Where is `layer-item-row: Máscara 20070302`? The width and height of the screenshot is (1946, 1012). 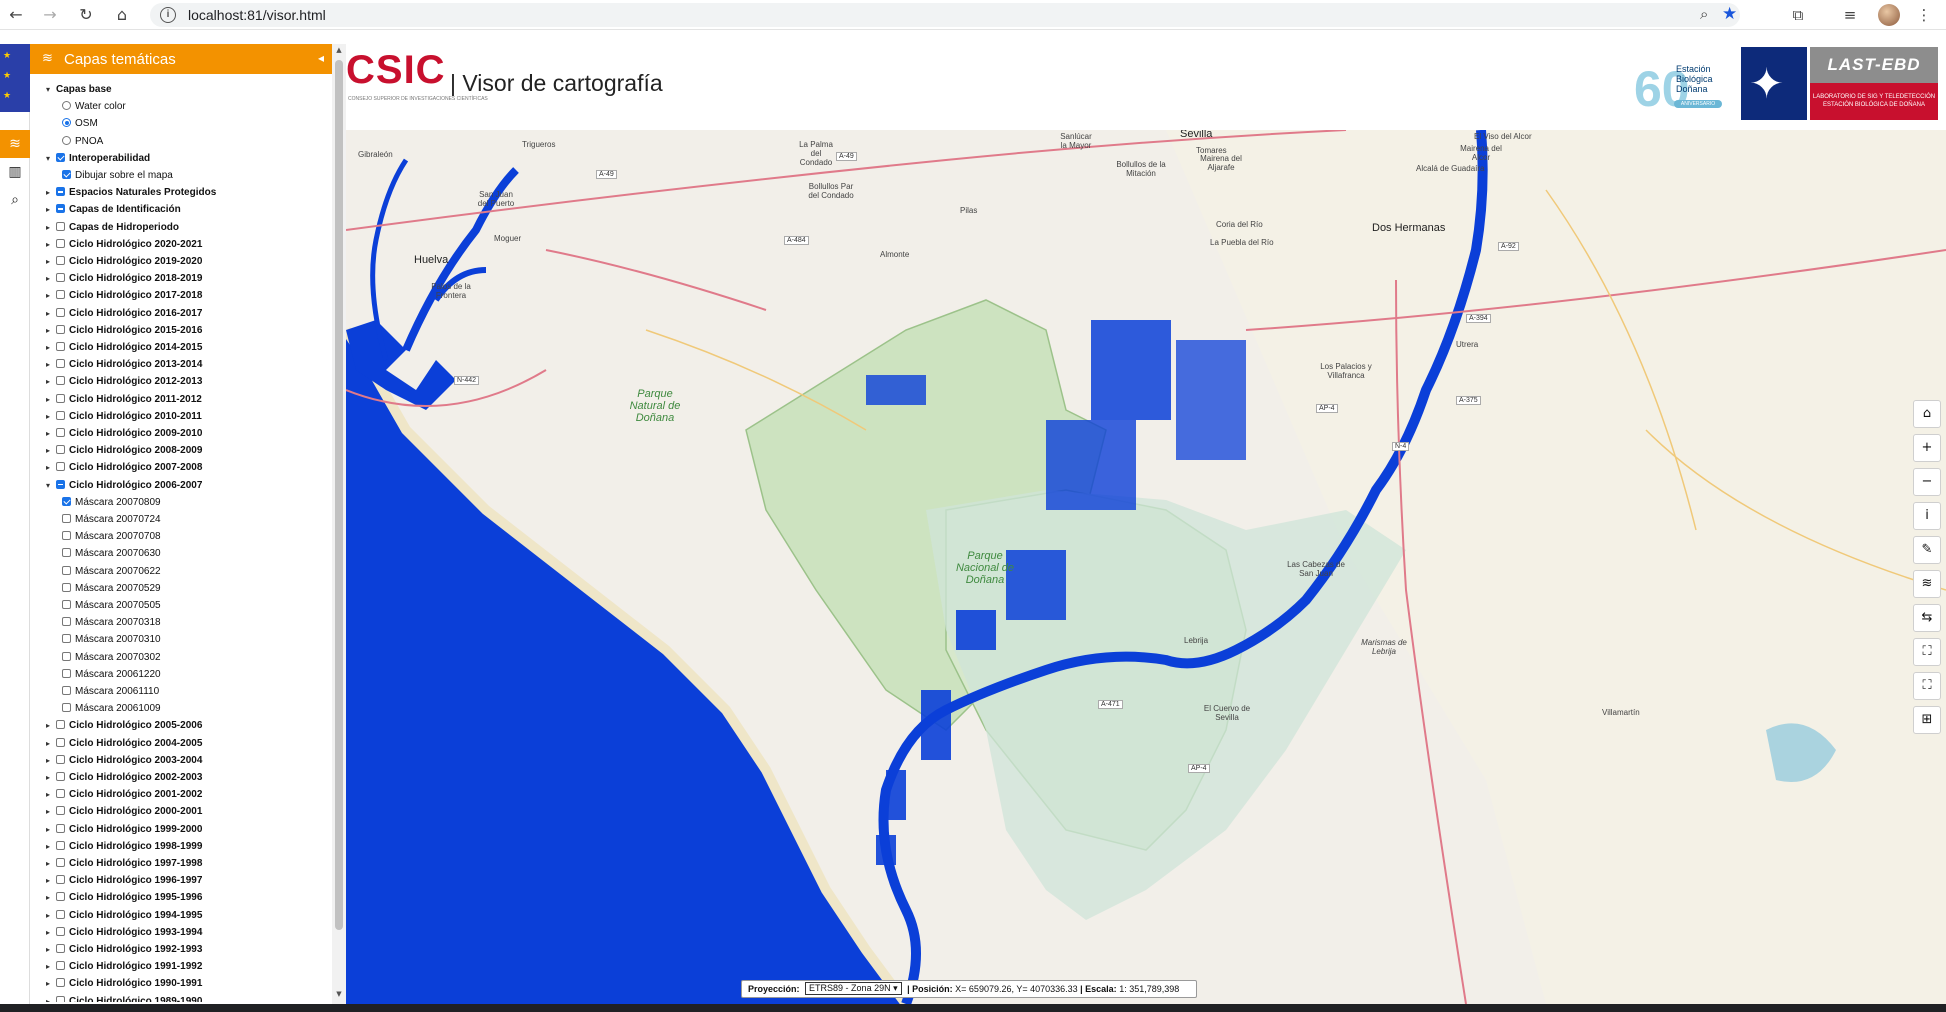 layer-item-row: Máscara 20070302 is located at coordinates (111, 657).